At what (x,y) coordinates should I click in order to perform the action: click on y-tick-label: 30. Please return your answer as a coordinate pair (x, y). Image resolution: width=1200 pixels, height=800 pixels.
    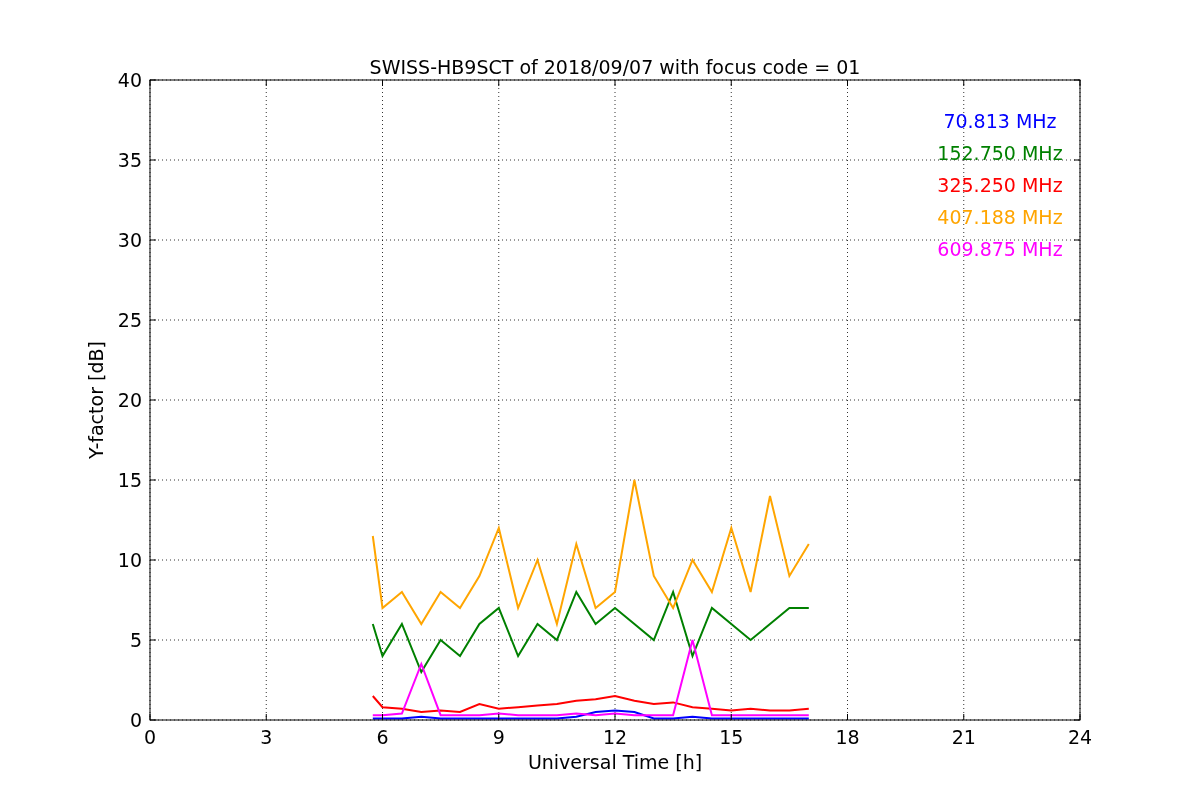
    Looking at the image, I should click on (129, 240).